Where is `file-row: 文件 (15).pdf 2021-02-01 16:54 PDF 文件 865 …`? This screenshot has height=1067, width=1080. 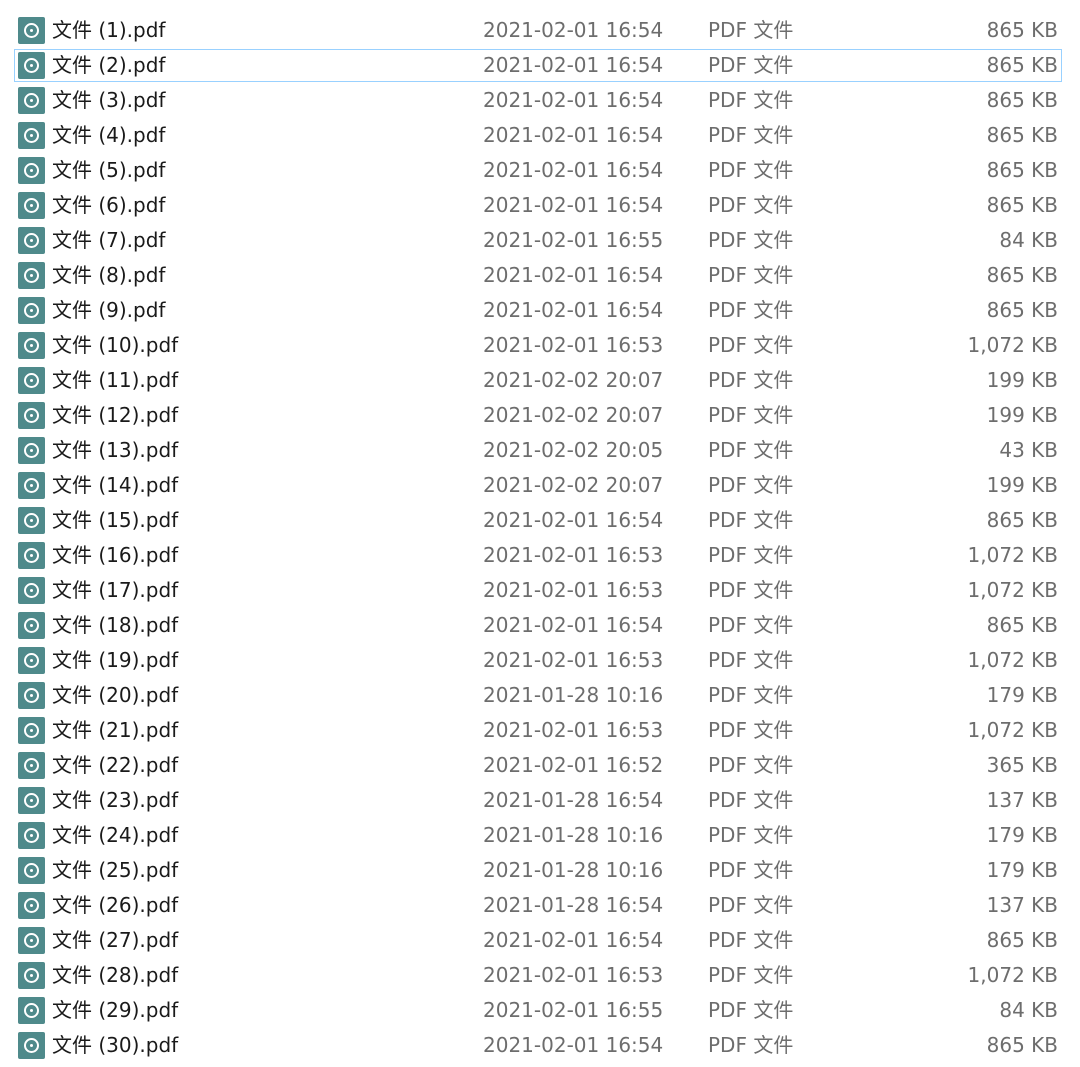
file-row: 文件 (15).pdf 2021-02-01 16:54 PDF 文件 865 … is located at coordinates (540, 521).